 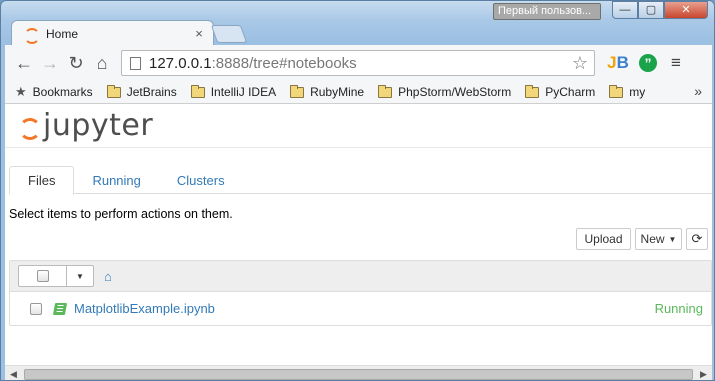 I want to click on select-all-checkbox, so click(x=42, y=276).